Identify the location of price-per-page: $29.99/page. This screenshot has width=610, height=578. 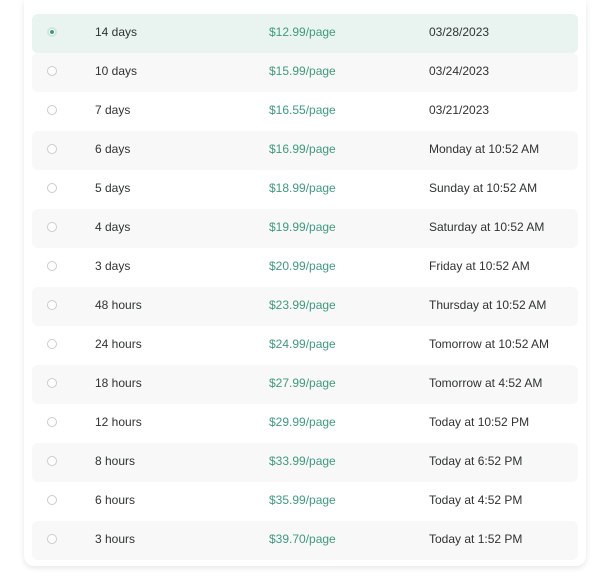
(302, 422).